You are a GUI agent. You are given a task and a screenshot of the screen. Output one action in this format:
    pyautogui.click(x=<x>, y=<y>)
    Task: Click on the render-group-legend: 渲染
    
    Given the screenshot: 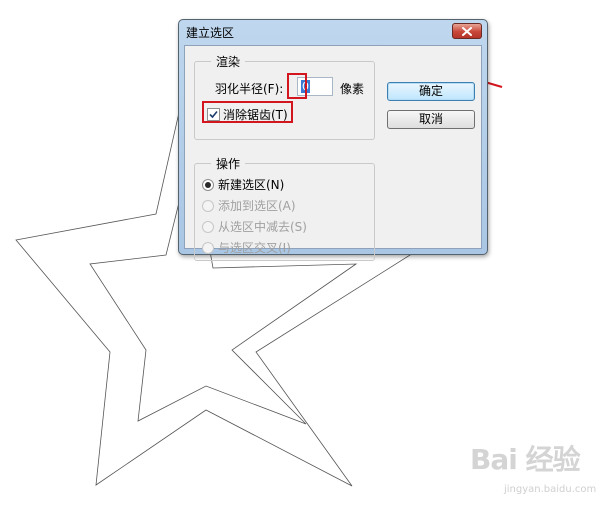 What is the action you would take?
    pyautogui.click(x=228, y=61)
    